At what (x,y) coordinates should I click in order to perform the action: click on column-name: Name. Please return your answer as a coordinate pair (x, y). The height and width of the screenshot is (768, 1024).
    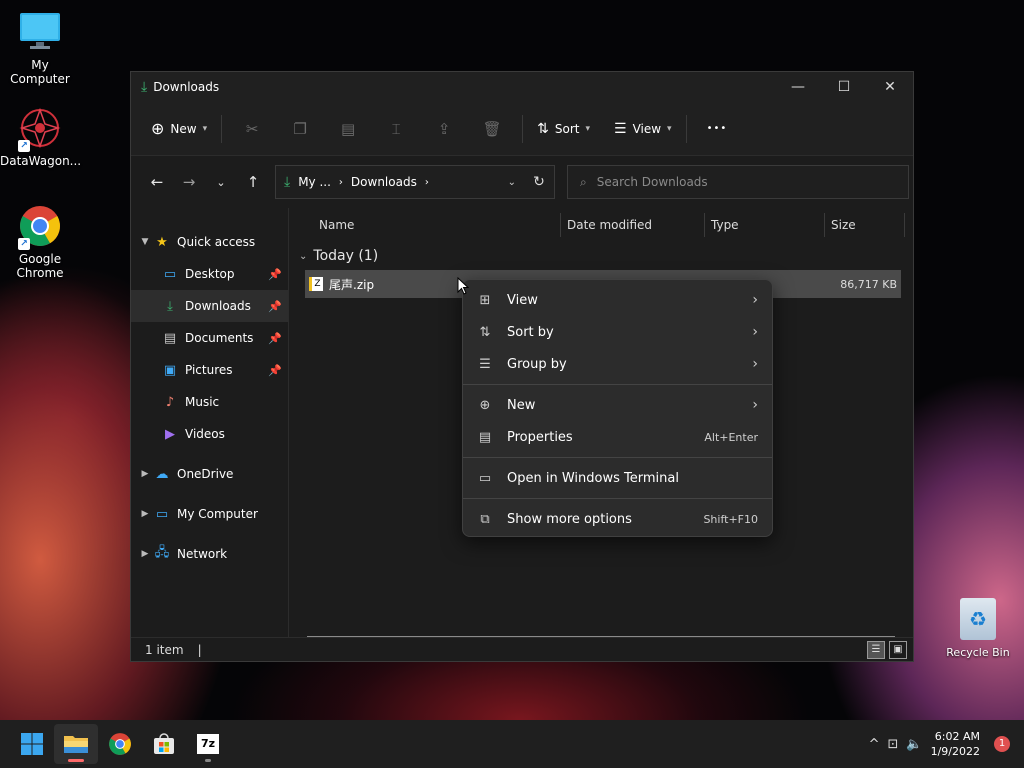
    Looking at the image, I should click on (425, 225).